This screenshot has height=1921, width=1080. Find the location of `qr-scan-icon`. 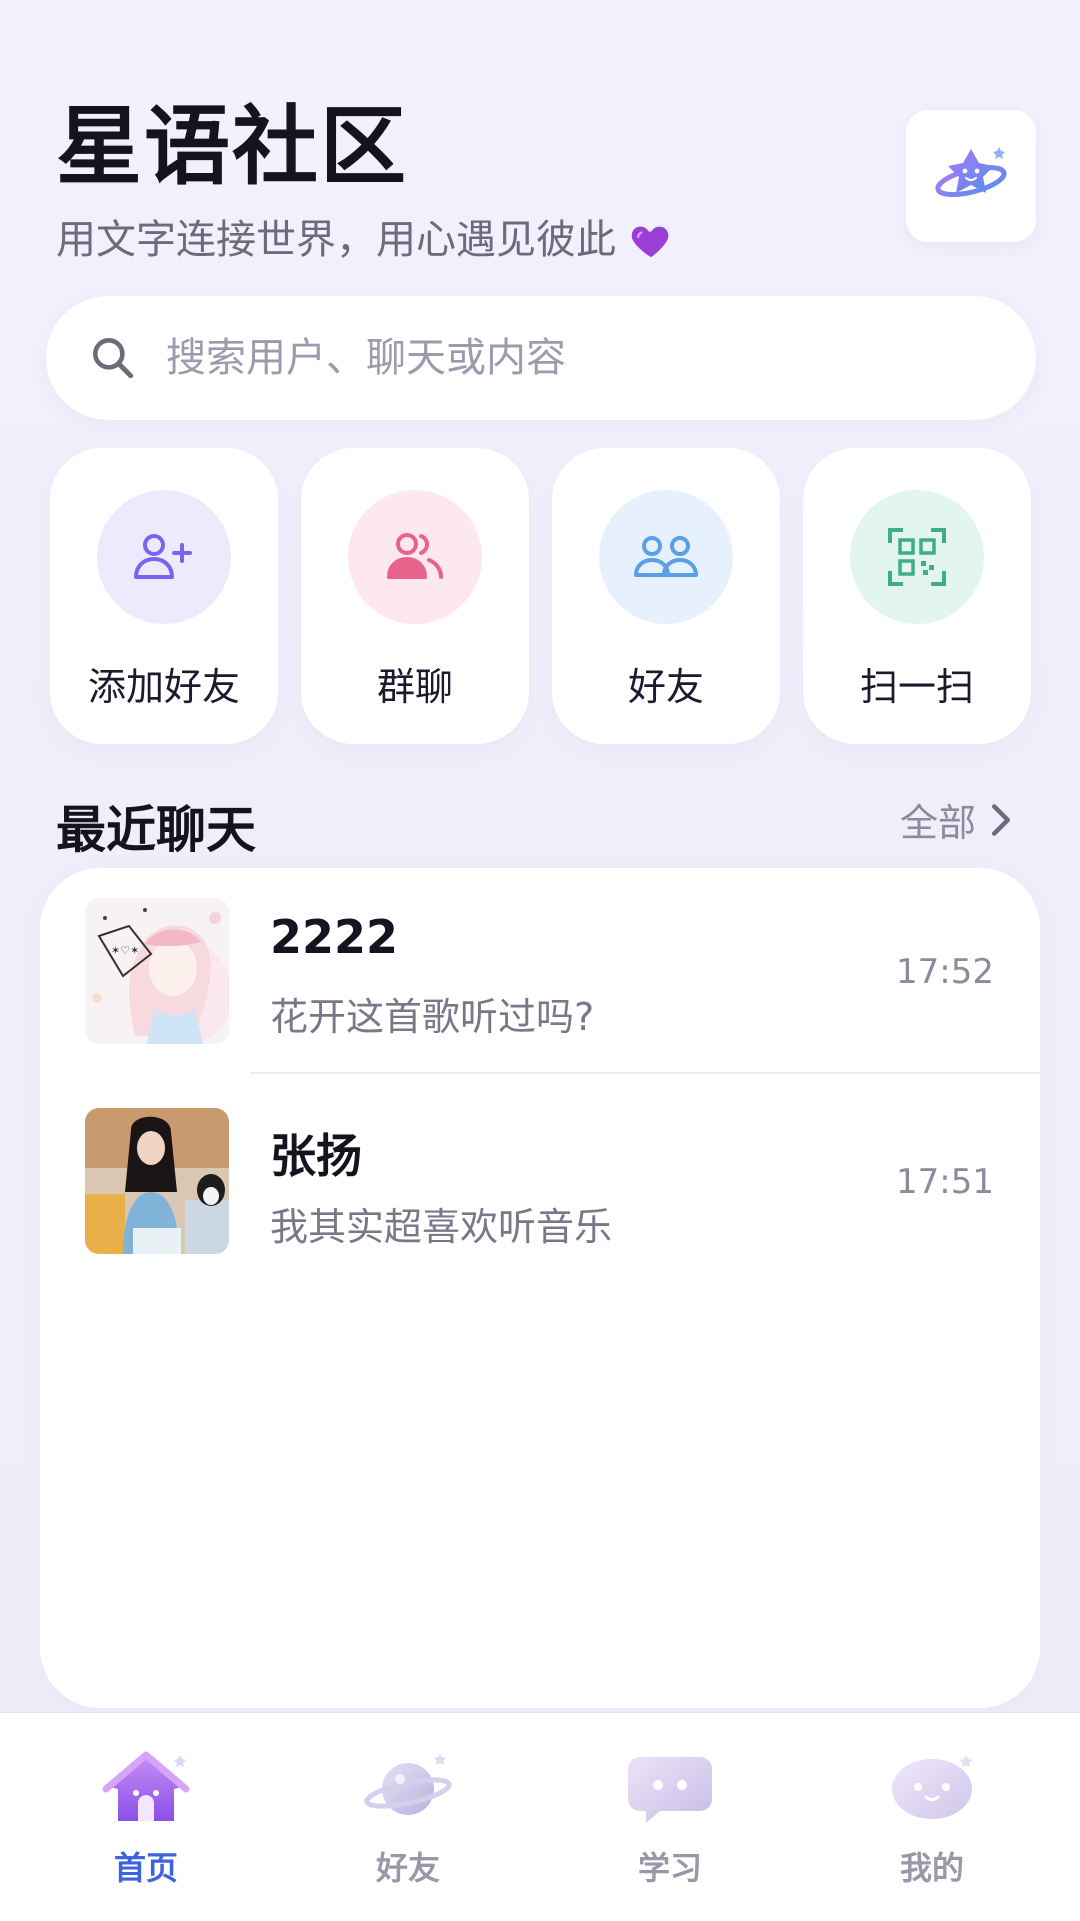

qr-scan-icon is located at coordinates (917, 557).